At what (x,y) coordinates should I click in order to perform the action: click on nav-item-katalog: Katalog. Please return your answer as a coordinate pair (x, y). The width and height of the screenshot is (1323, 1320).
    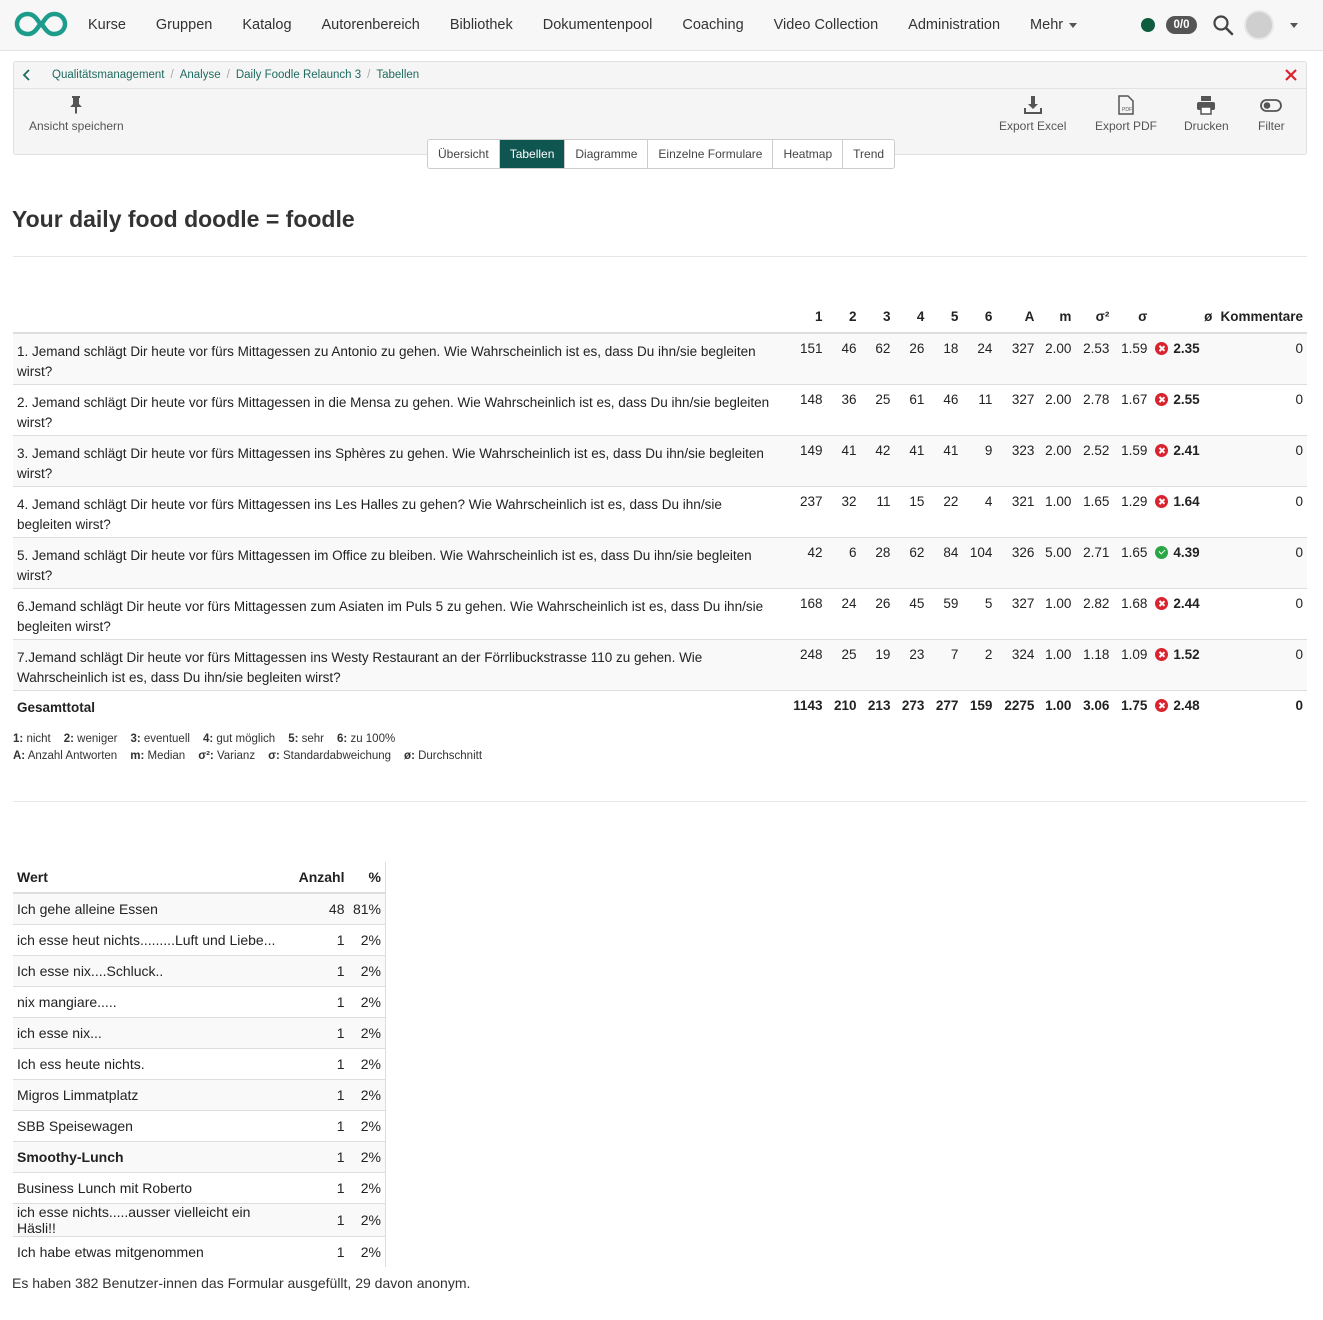
    Looking at the image, I should click on (266, 25).